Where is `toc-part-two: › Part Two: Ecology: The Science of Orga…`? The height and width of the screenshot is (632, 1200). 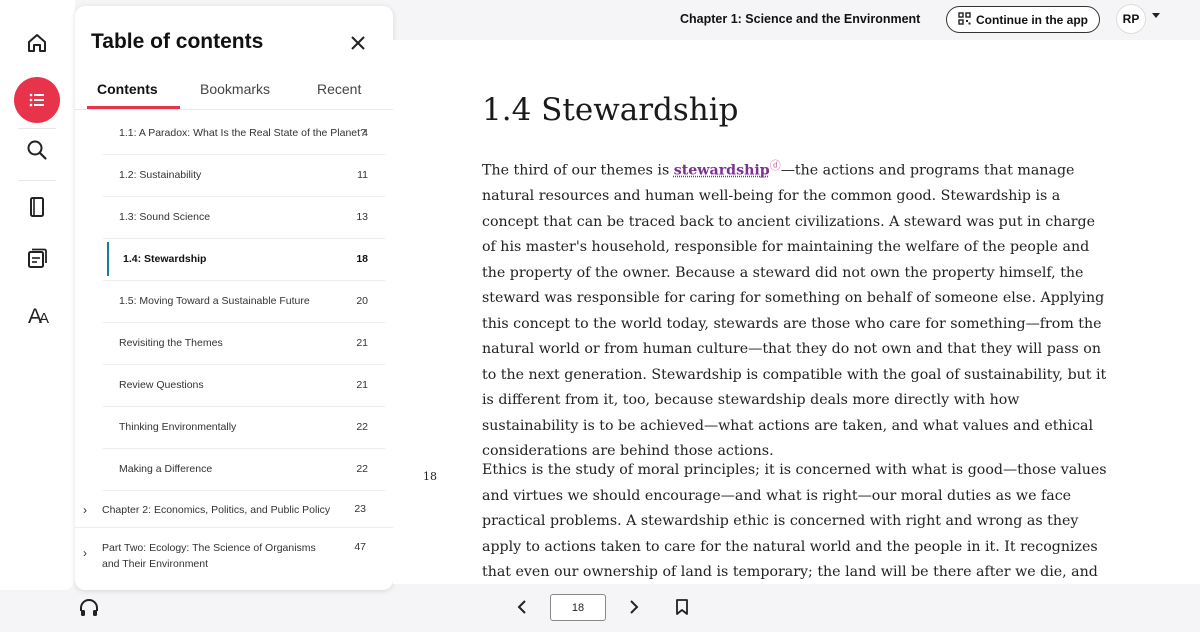
toc-part-two: › Part Two: Ecology: The Science of Orga… is located at coordinates (234, 553).